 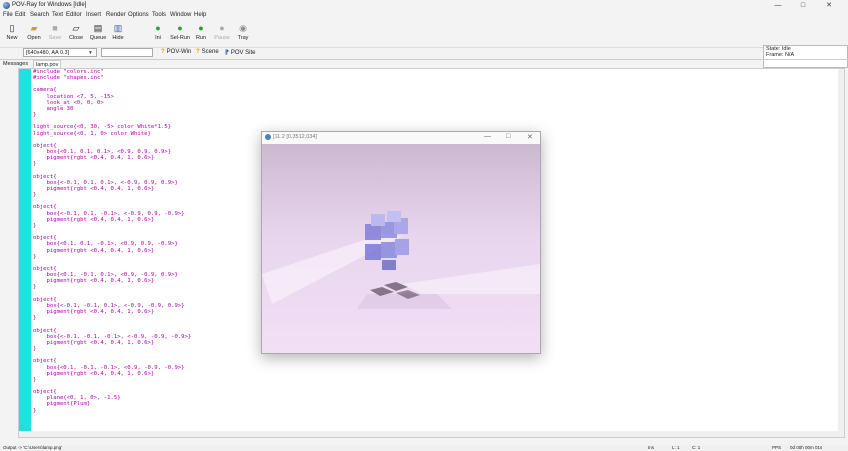 I want to click on editor-gutter, so click(x=25, y=253).